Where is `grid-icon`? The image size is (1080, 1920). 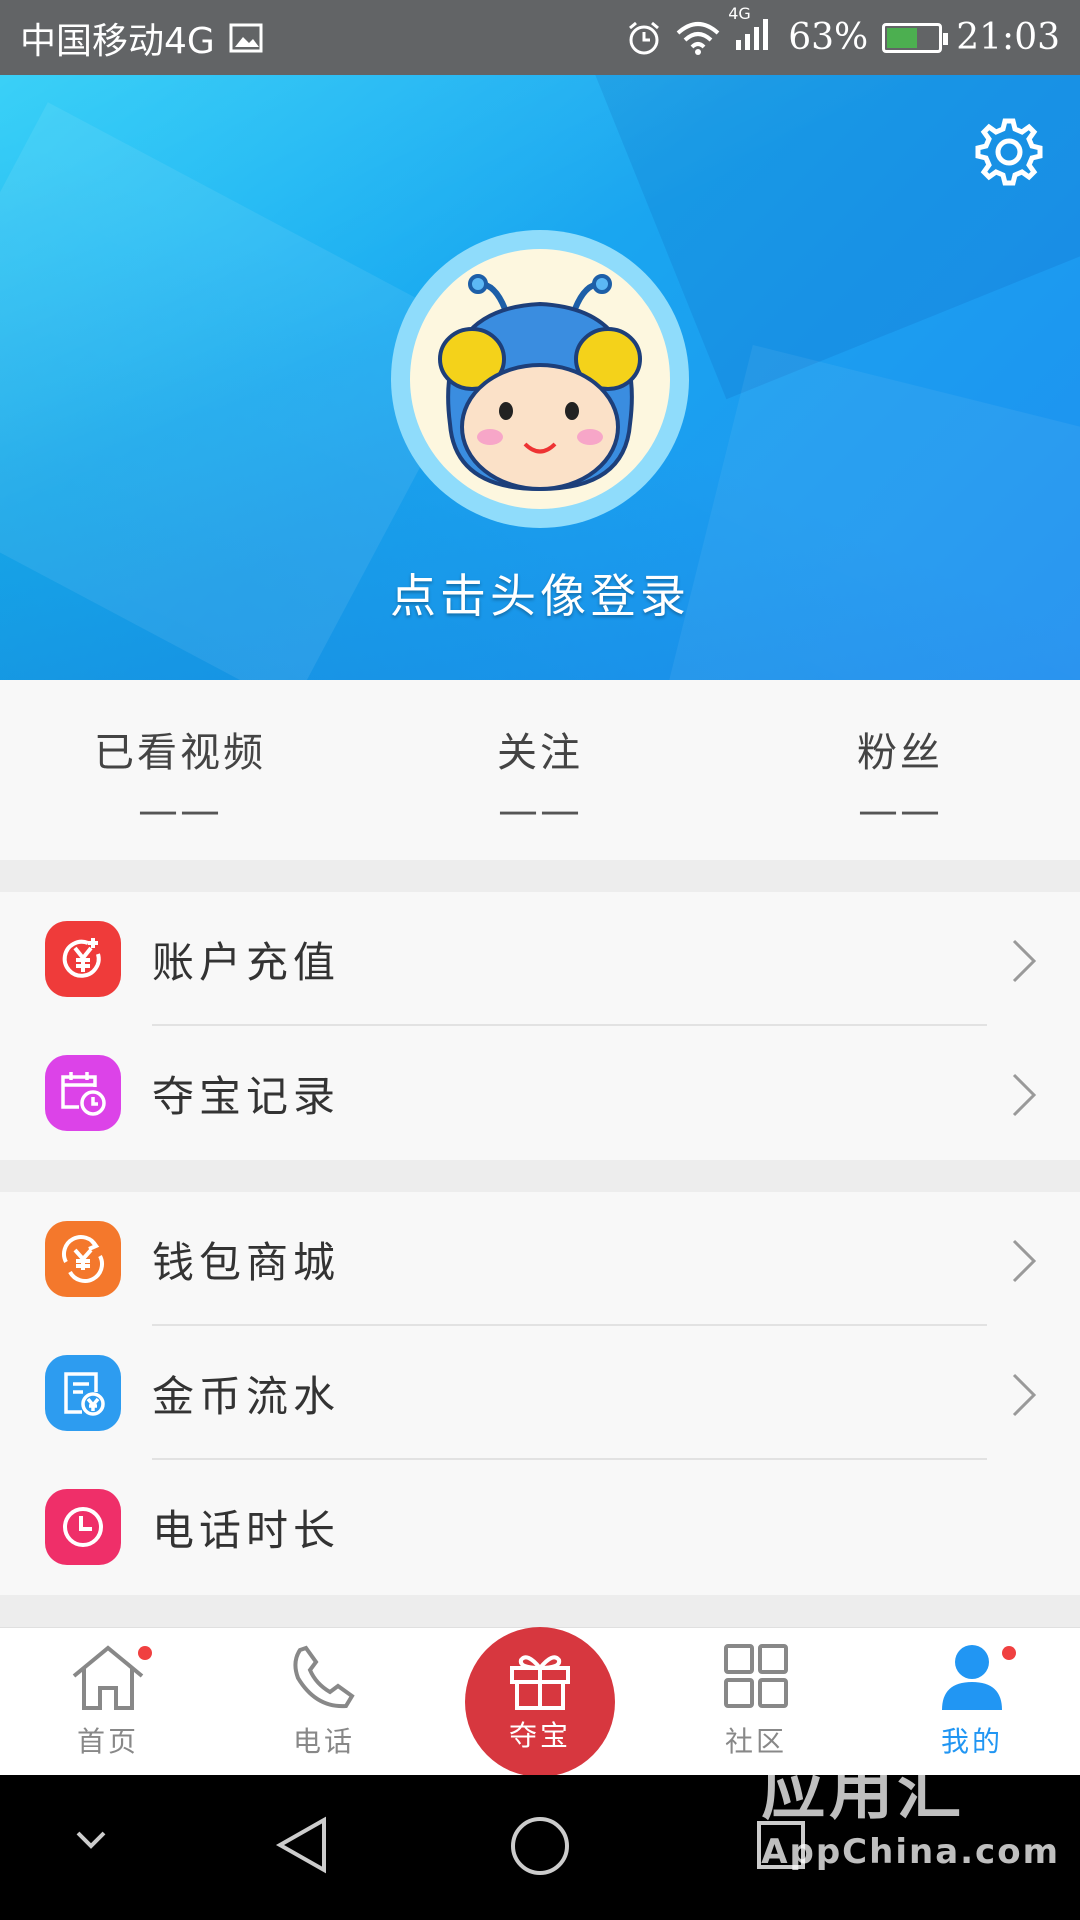
grid-icon is located at coordinates (756, 1676).